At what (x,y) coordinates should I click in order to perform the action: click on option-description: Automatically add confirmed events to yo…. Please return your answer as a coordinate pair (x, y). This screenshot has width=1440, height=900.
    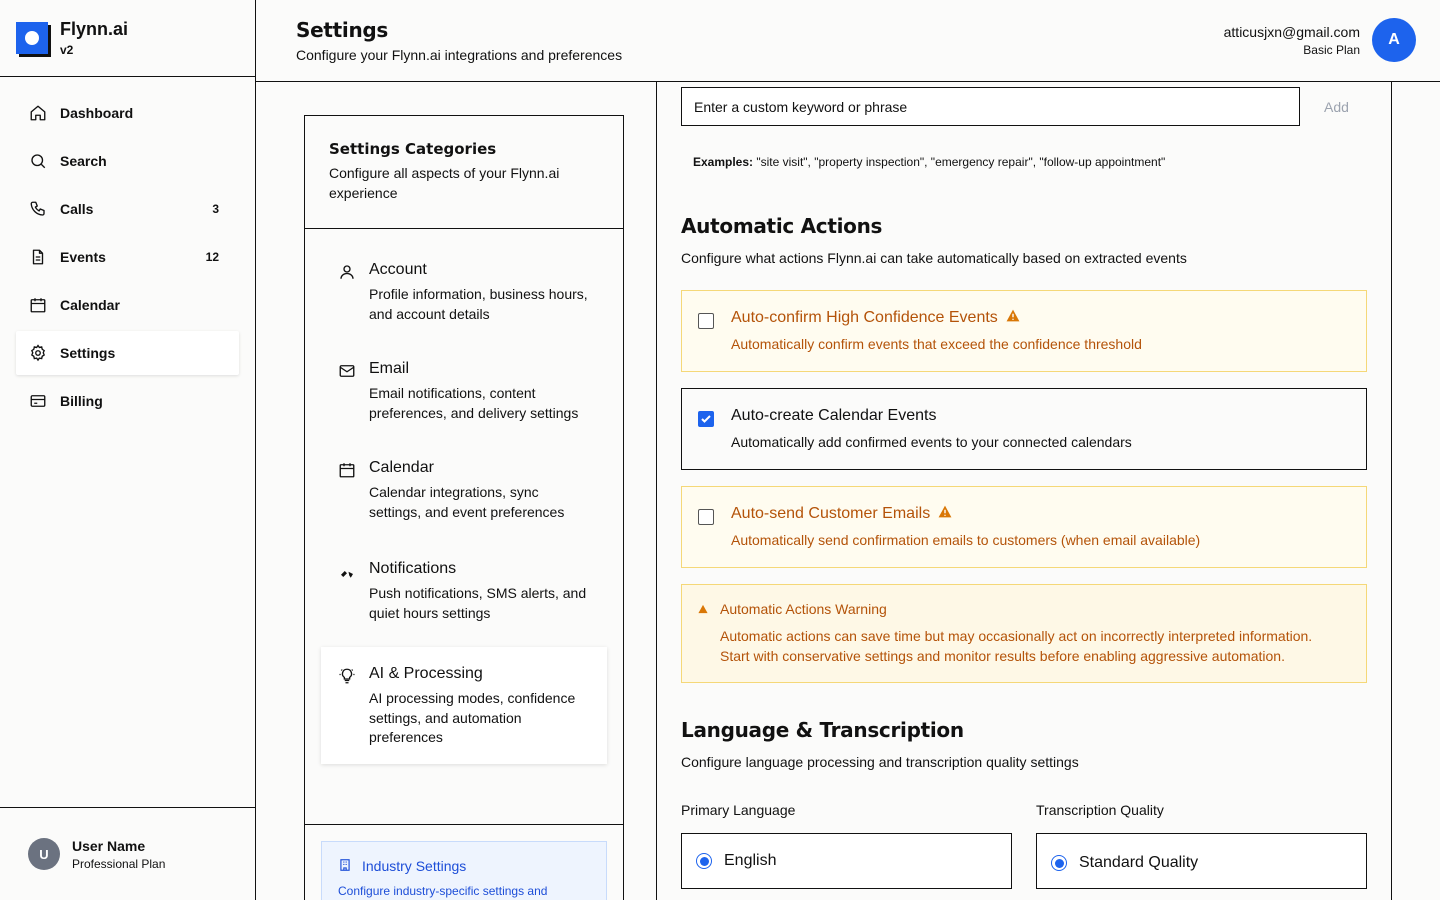
    Looking at the image, I should click on (931, 442).